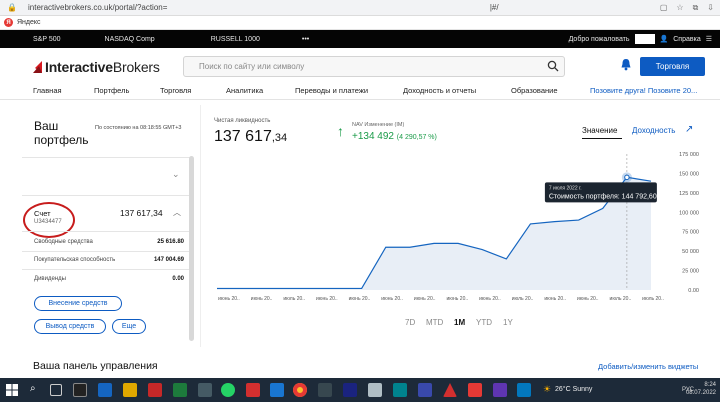 This screenshot has width=720, height=402. Describe the element at coordinates (44, 39) in the screenshot. I see `ticker-sp500: S&P 500` at that location.